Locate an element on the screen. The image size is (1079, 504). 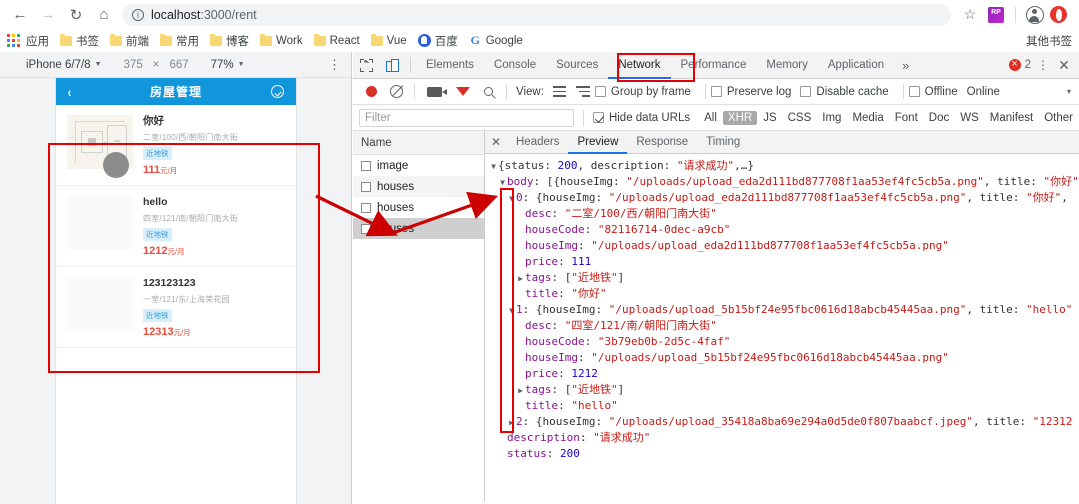
json-line: price: 1212 is located at coordinates (784, 374).